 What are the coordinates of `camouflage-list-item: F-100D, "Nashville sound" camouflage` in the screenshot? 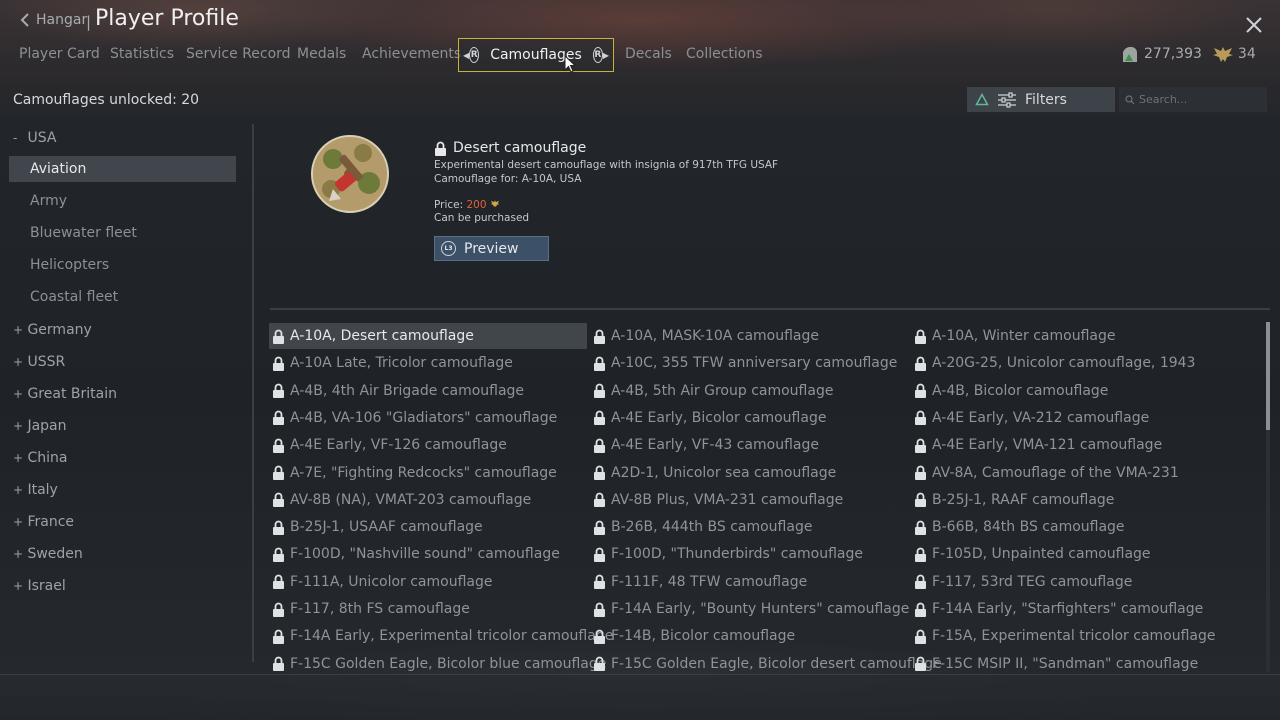 It's located at (428, 554).